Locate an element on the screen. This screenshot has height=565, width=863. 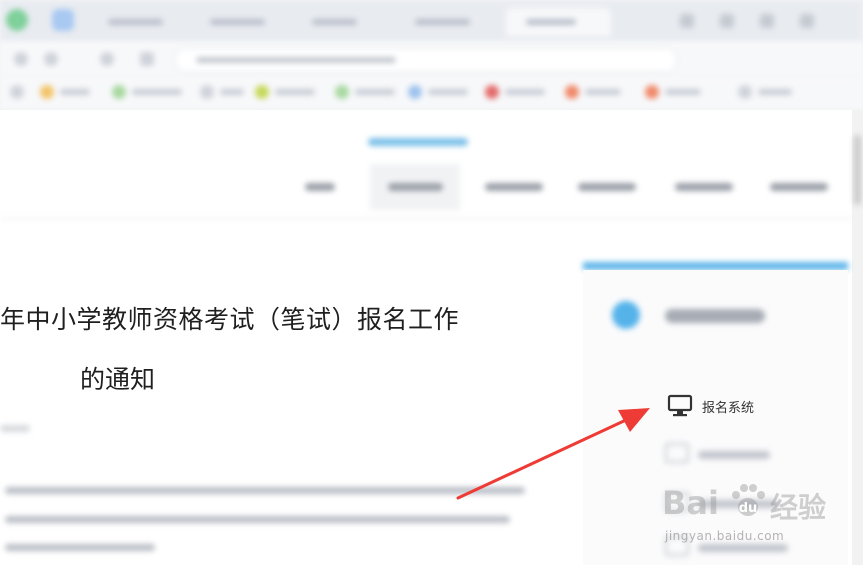
paw-icon: du is located at coordinates (748, 500).